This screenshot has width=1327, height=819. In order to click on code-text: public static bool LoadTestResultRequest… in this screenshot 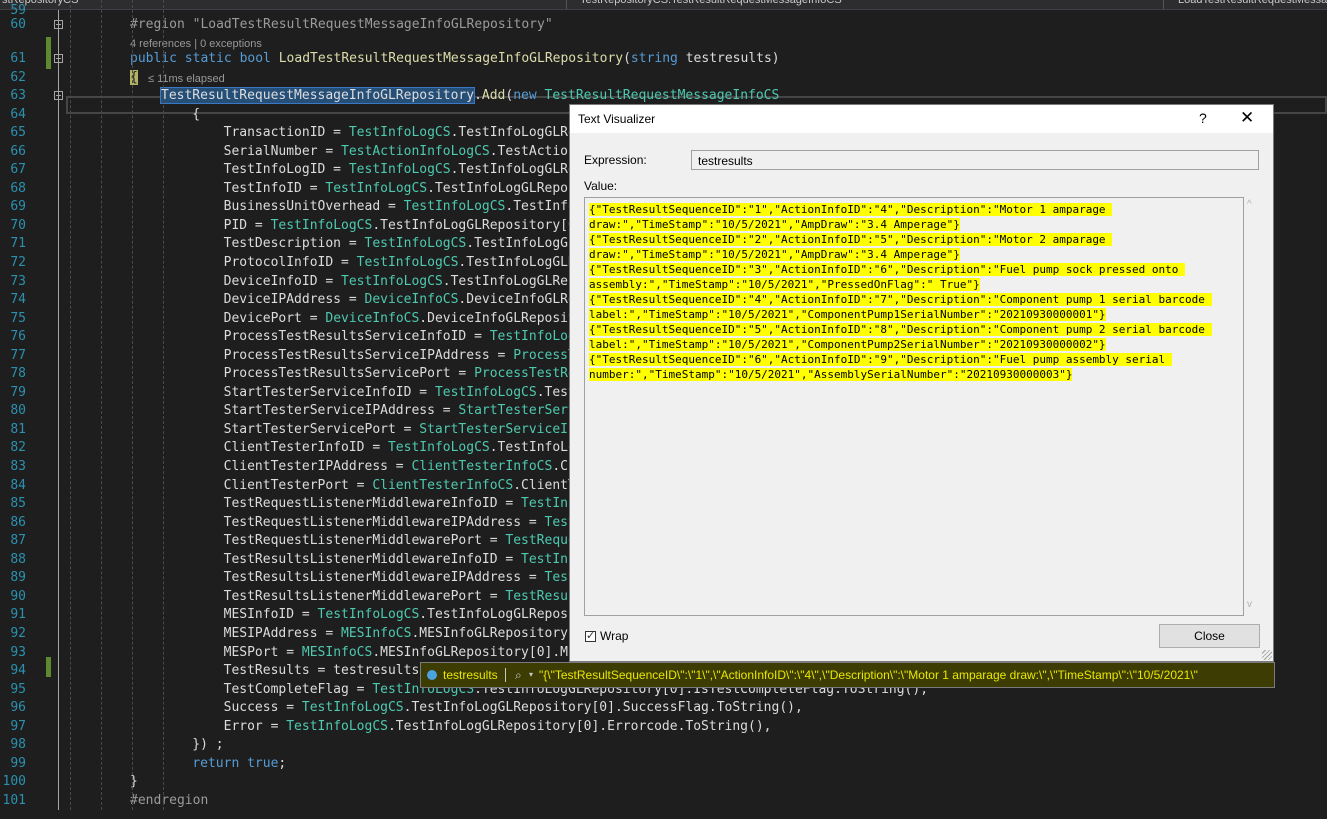, I will do `click(455, 59)`.